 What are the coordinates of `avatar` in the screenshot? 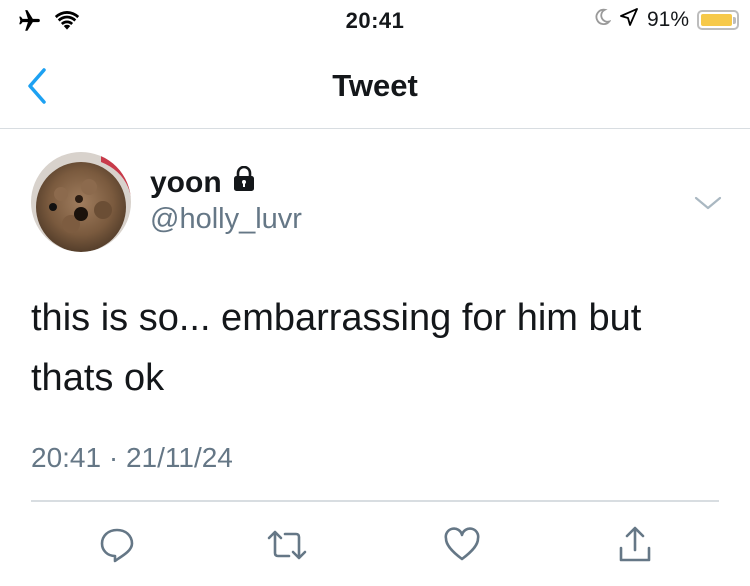 It's located at (81, 202).